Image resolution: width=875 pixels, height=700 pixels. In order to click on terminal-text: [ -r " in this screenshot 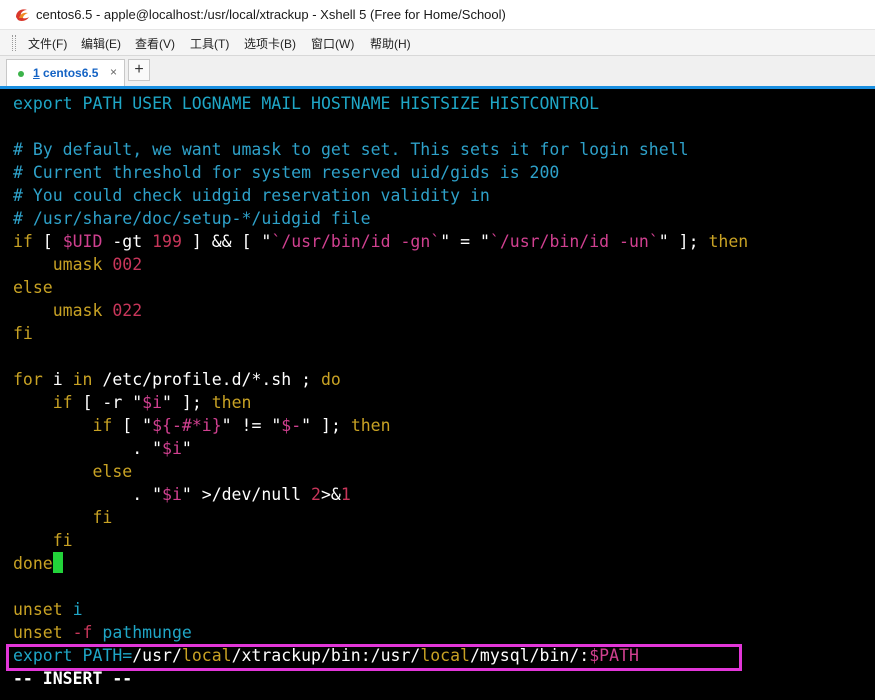, I will do `click(107, 402)`.